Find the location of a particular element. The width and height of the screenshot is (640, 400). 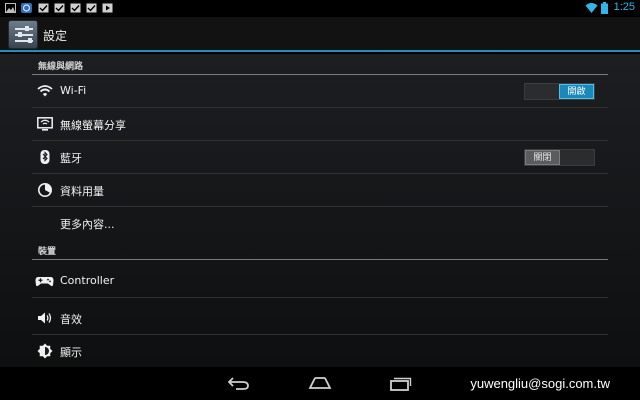

back-icon is located at coordinates (239, 383).